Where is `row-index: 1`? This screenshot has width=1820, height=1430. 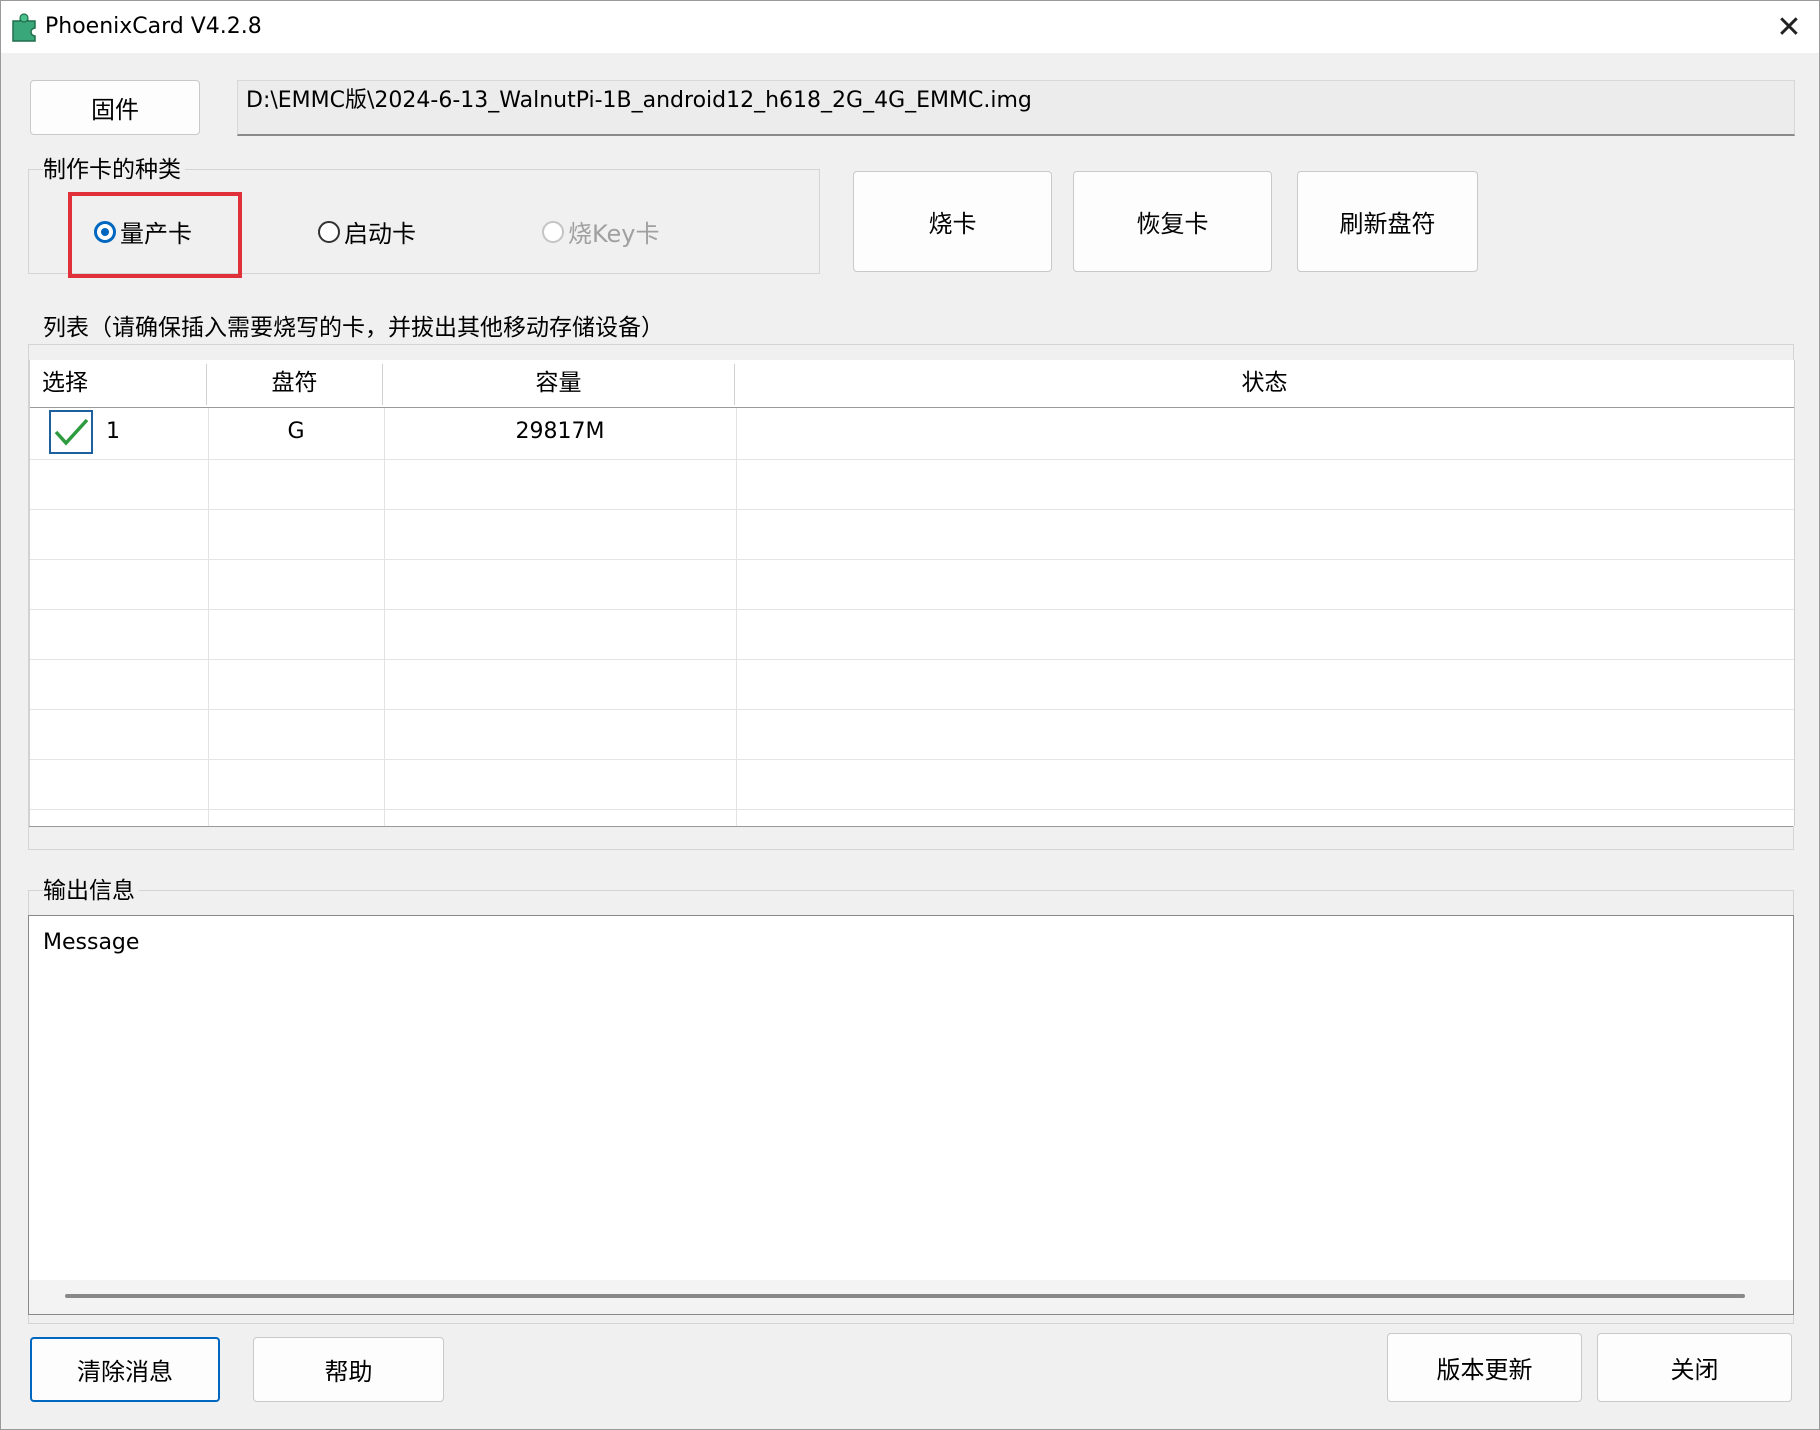
row-index: 1 is located at coordinates (113, 431).